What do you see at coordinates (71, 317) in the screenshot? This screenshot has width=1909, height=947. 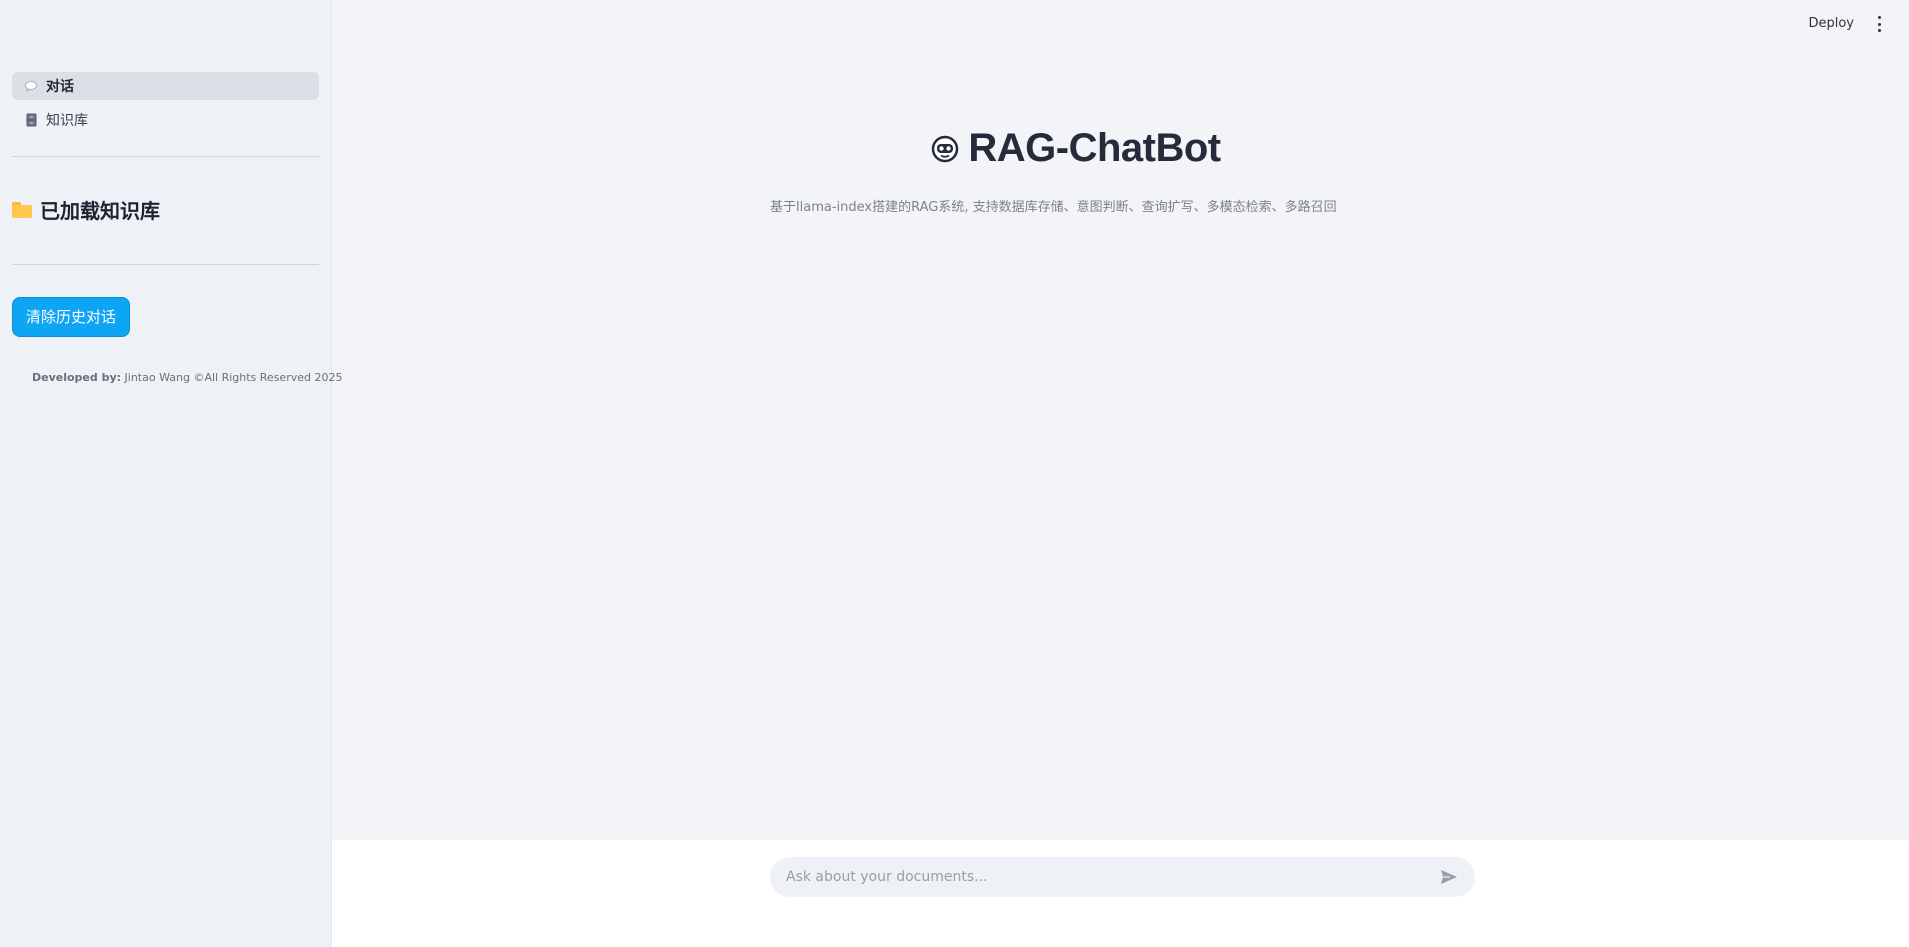 I see `clear-history-button: 清除历史对话` at bounding box center [71, 317].